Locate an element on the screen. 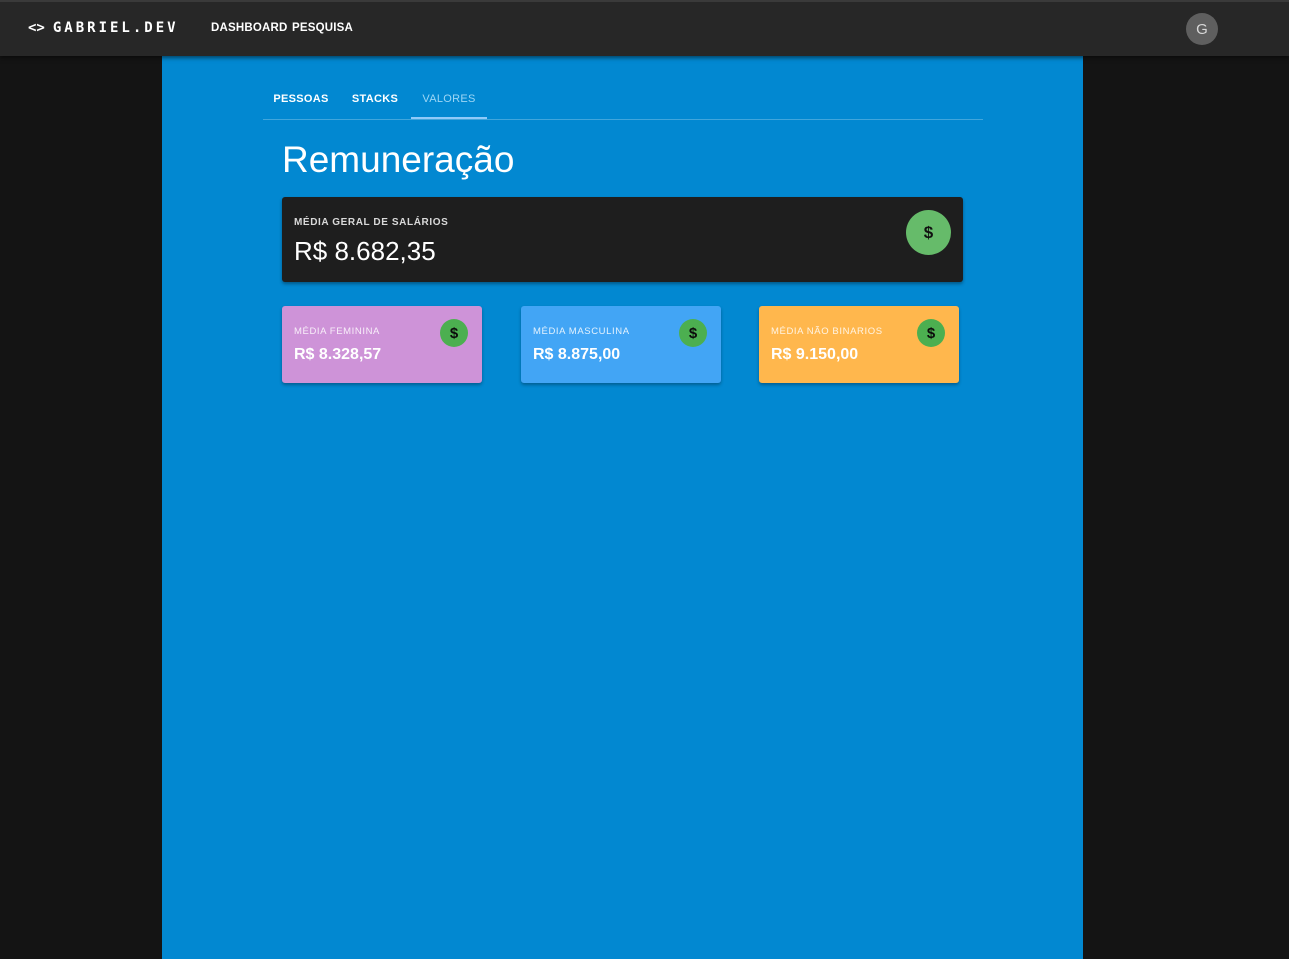  female-salary-card: MÉDIA FEMININA R$ 8.328,57 $ is located at coordinates (382, 344).